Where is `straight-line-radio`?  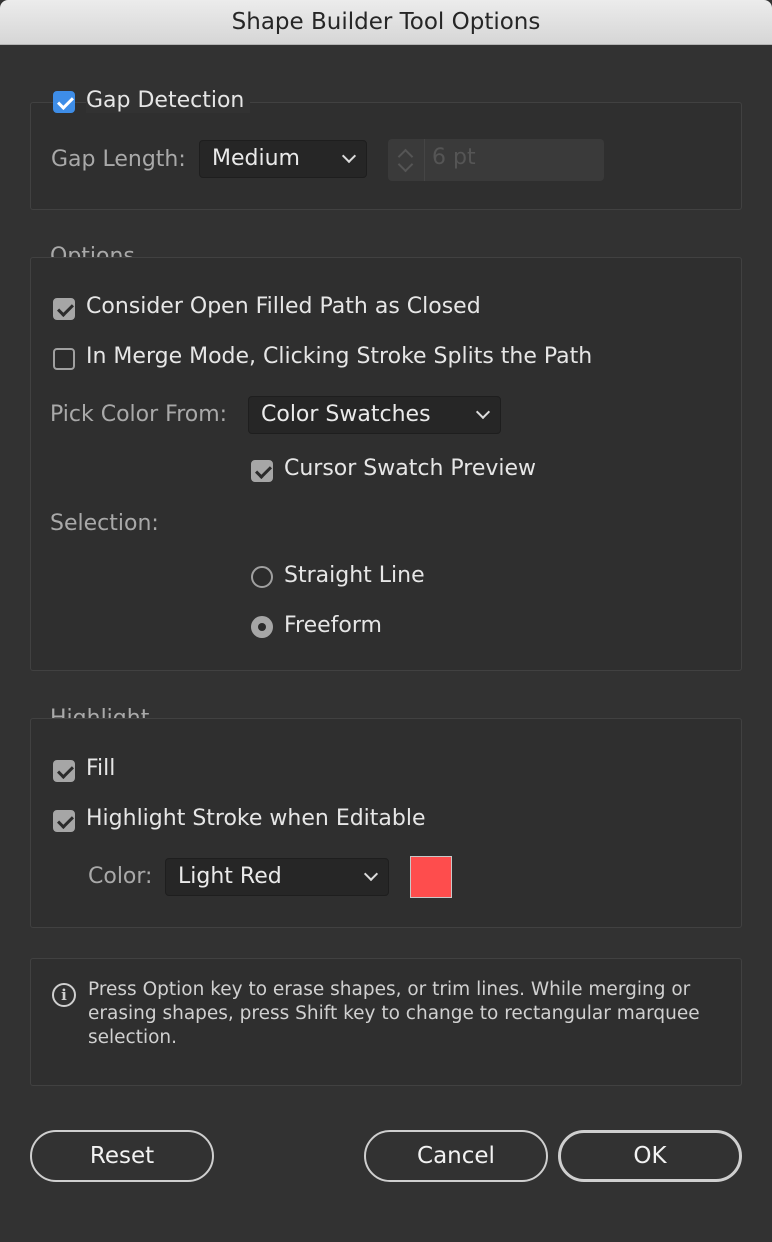
straight-line-radio is located at coordinates (262, 577).